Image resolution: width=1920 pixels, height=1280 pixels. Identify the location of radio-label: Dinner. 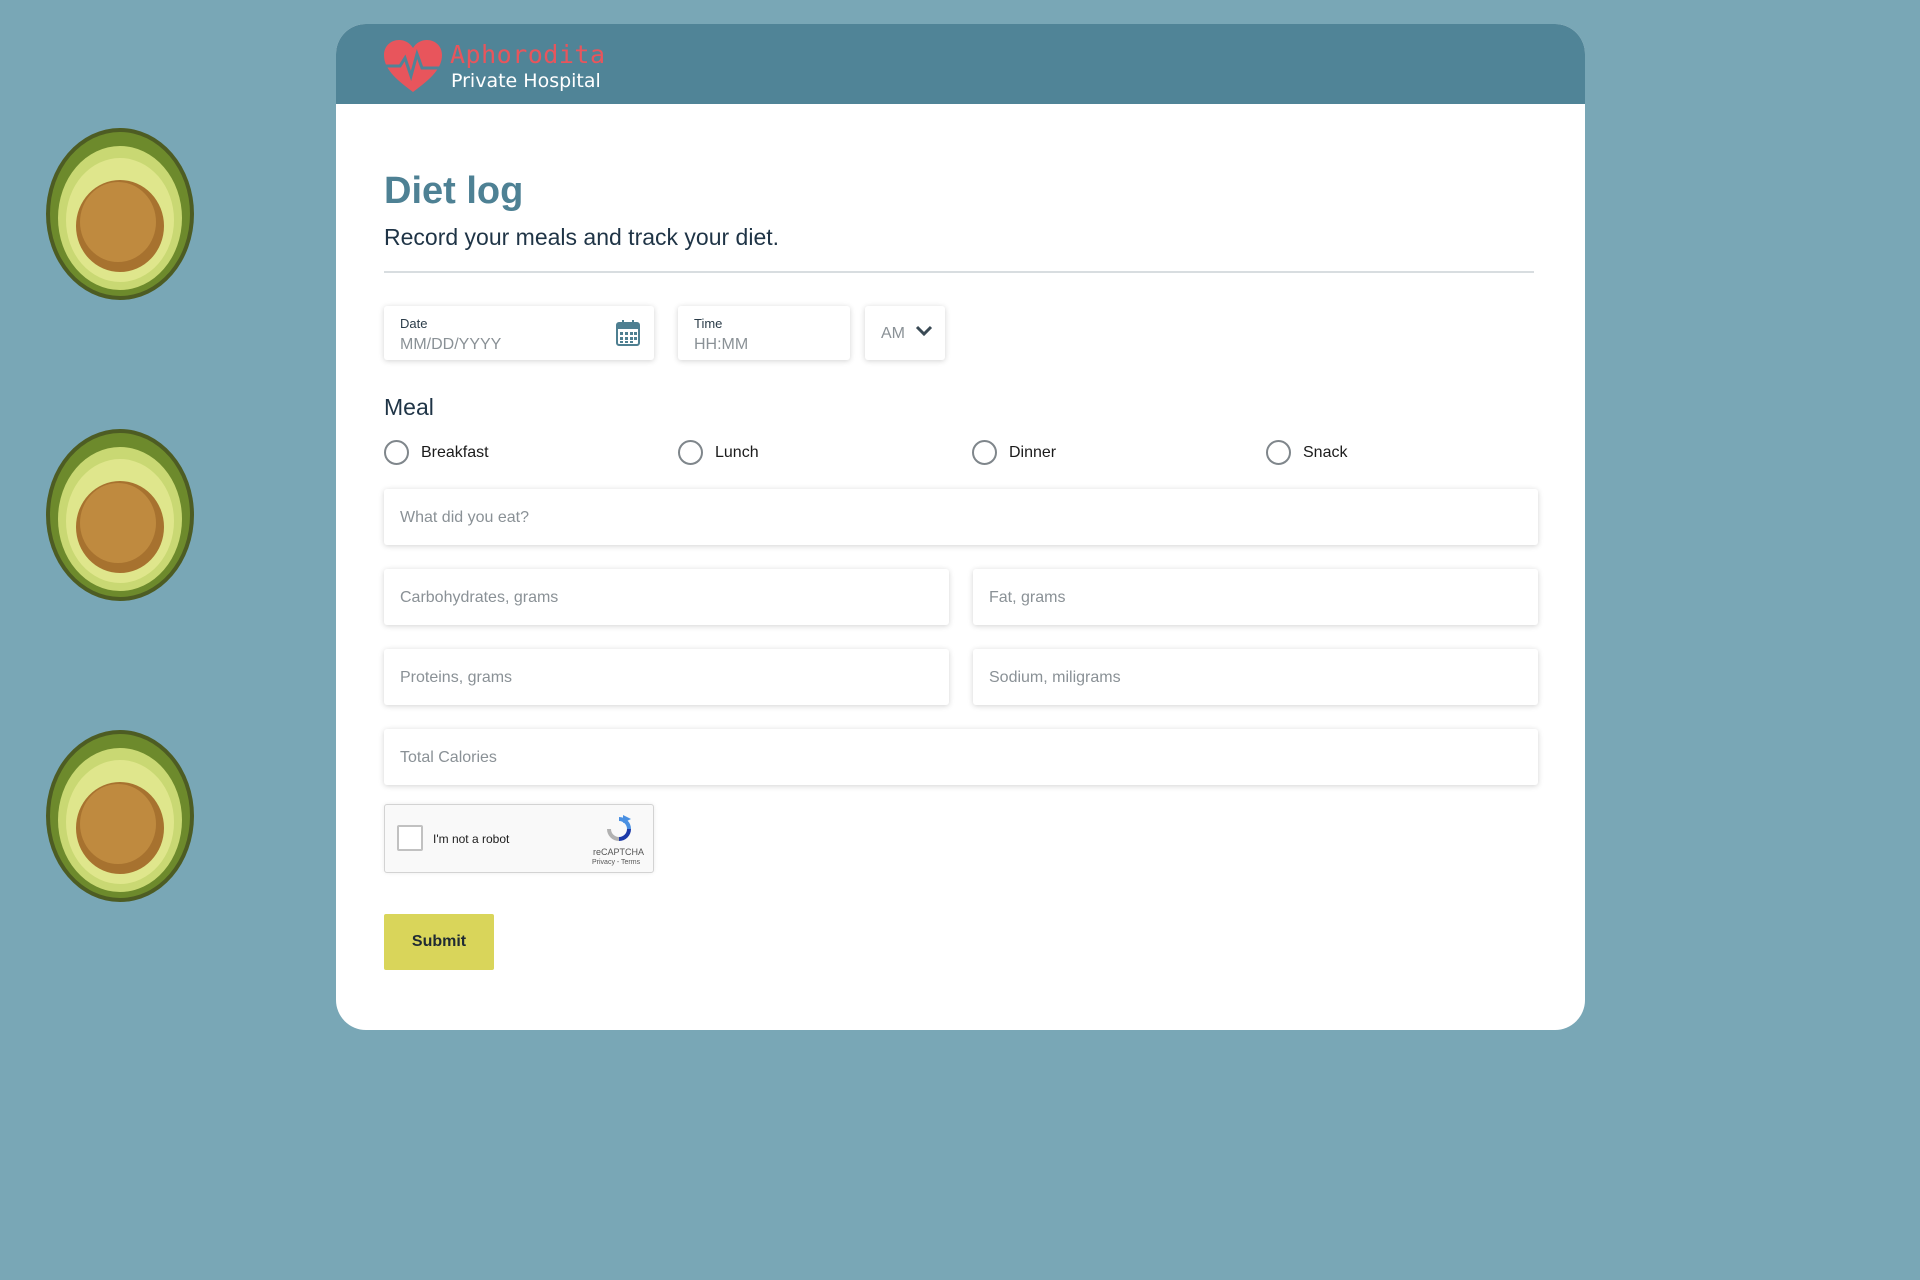
(1033, 452).